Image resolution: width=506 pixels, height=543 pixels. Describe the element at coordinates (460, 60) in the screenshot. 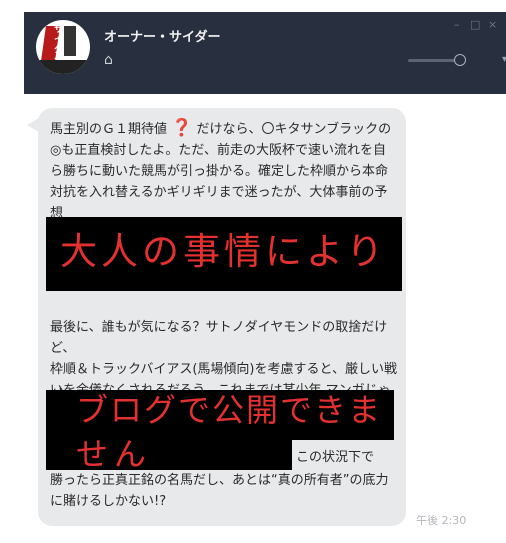

I see `volume-slider-knob` at that location.